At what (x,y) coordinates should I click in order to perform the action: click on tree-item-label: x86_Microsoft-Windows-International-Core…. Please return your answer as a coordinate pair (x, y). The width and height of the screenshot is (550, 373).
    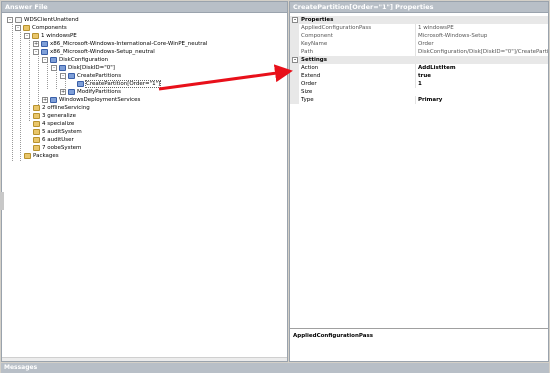
    Looking at the image, I should click on (129, 44).